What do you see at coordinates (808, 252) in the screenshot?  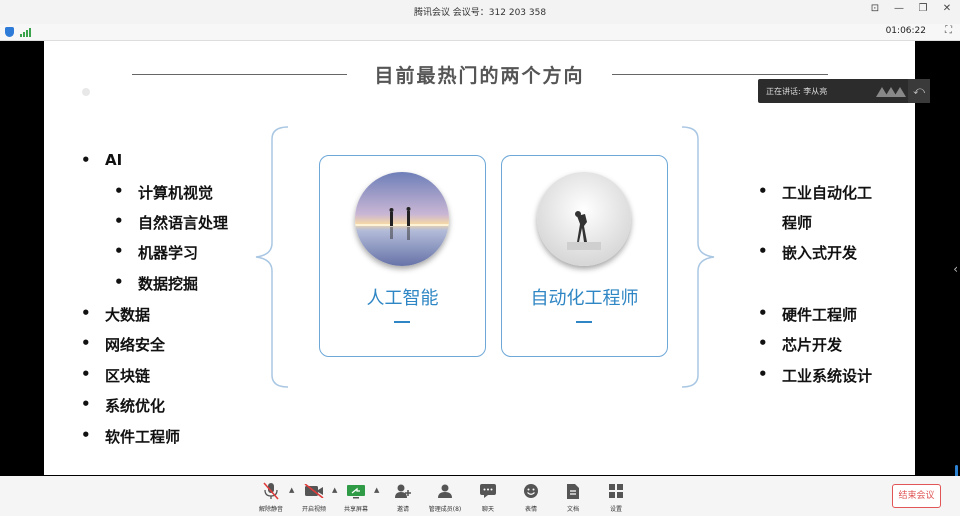 I see `list-item: • 嵌入式开发` at bounding box center [808, 252].